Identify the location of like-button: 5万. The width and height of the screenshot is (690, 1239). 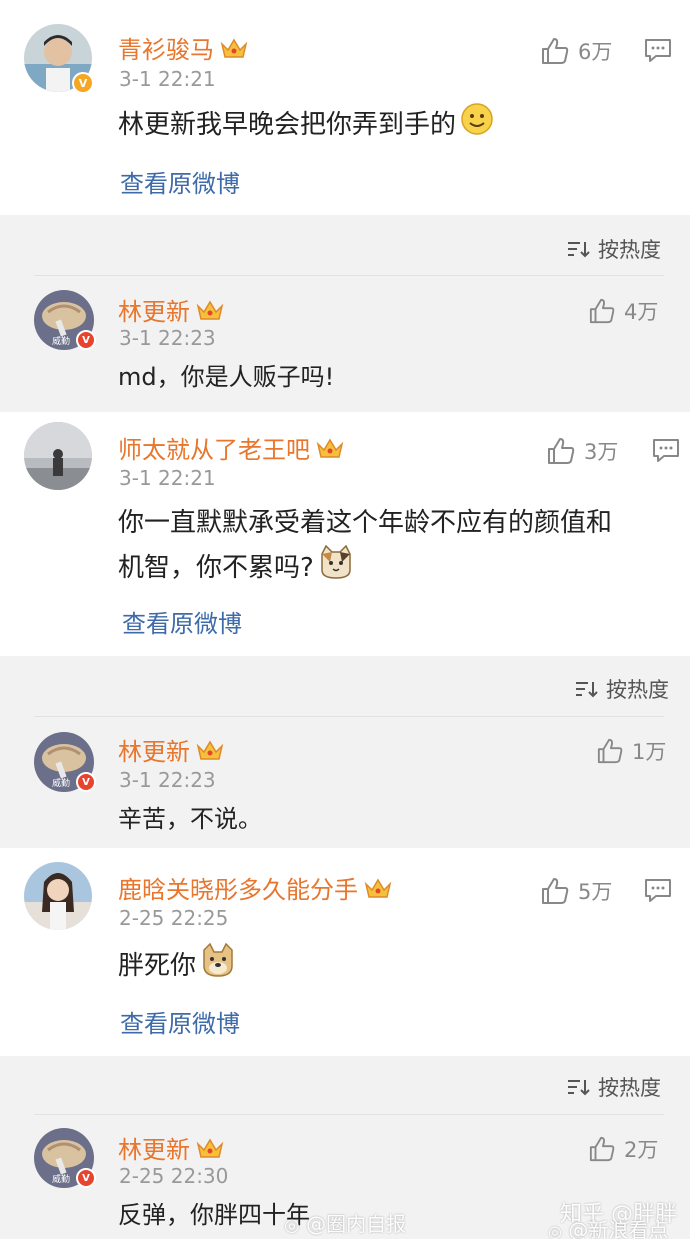
(576, 891).